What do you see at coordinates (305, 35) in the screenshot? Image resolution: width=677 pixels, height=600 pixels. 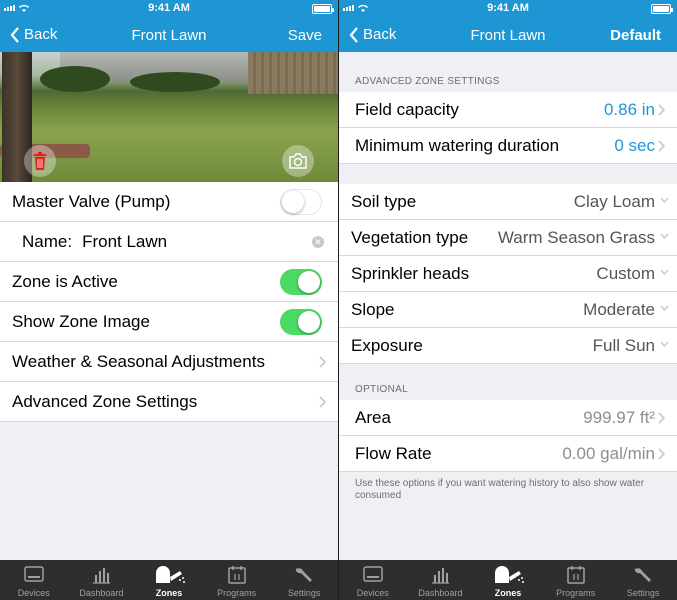 I see `save-button: Save` at bounding box center [305, 35].